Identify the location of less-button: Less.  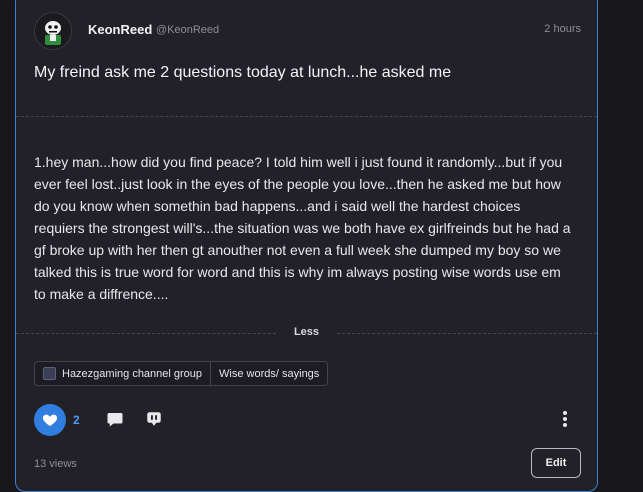
(306, 332).